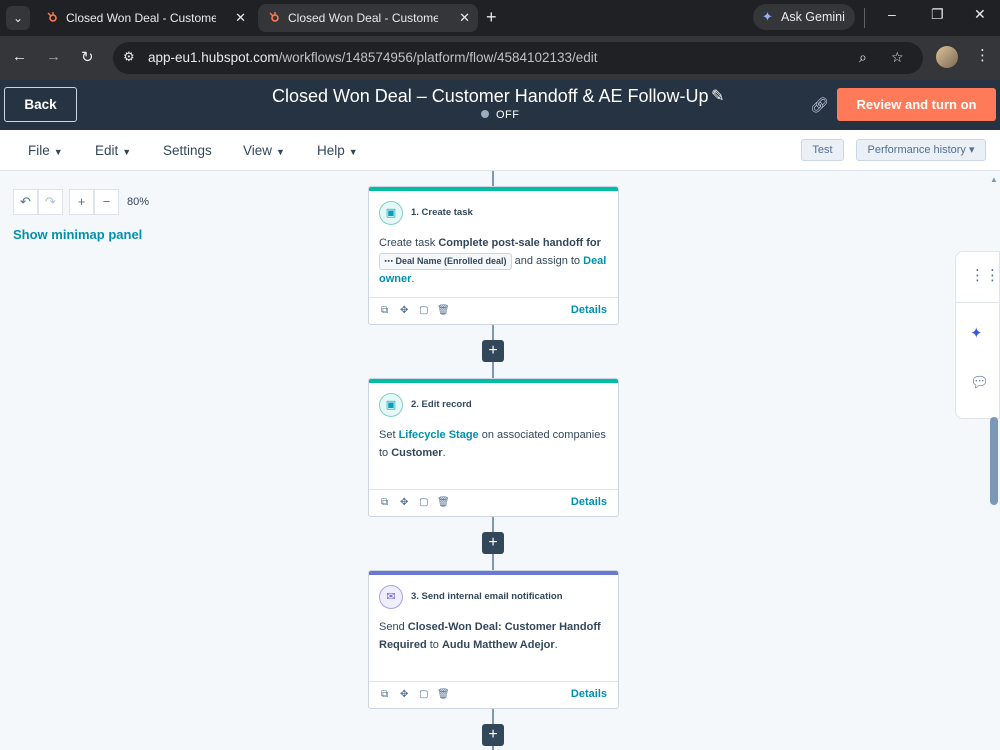  Describe the element at coordinates (485, 114) in the screenshot. I see `status-dot-icon` at that location.